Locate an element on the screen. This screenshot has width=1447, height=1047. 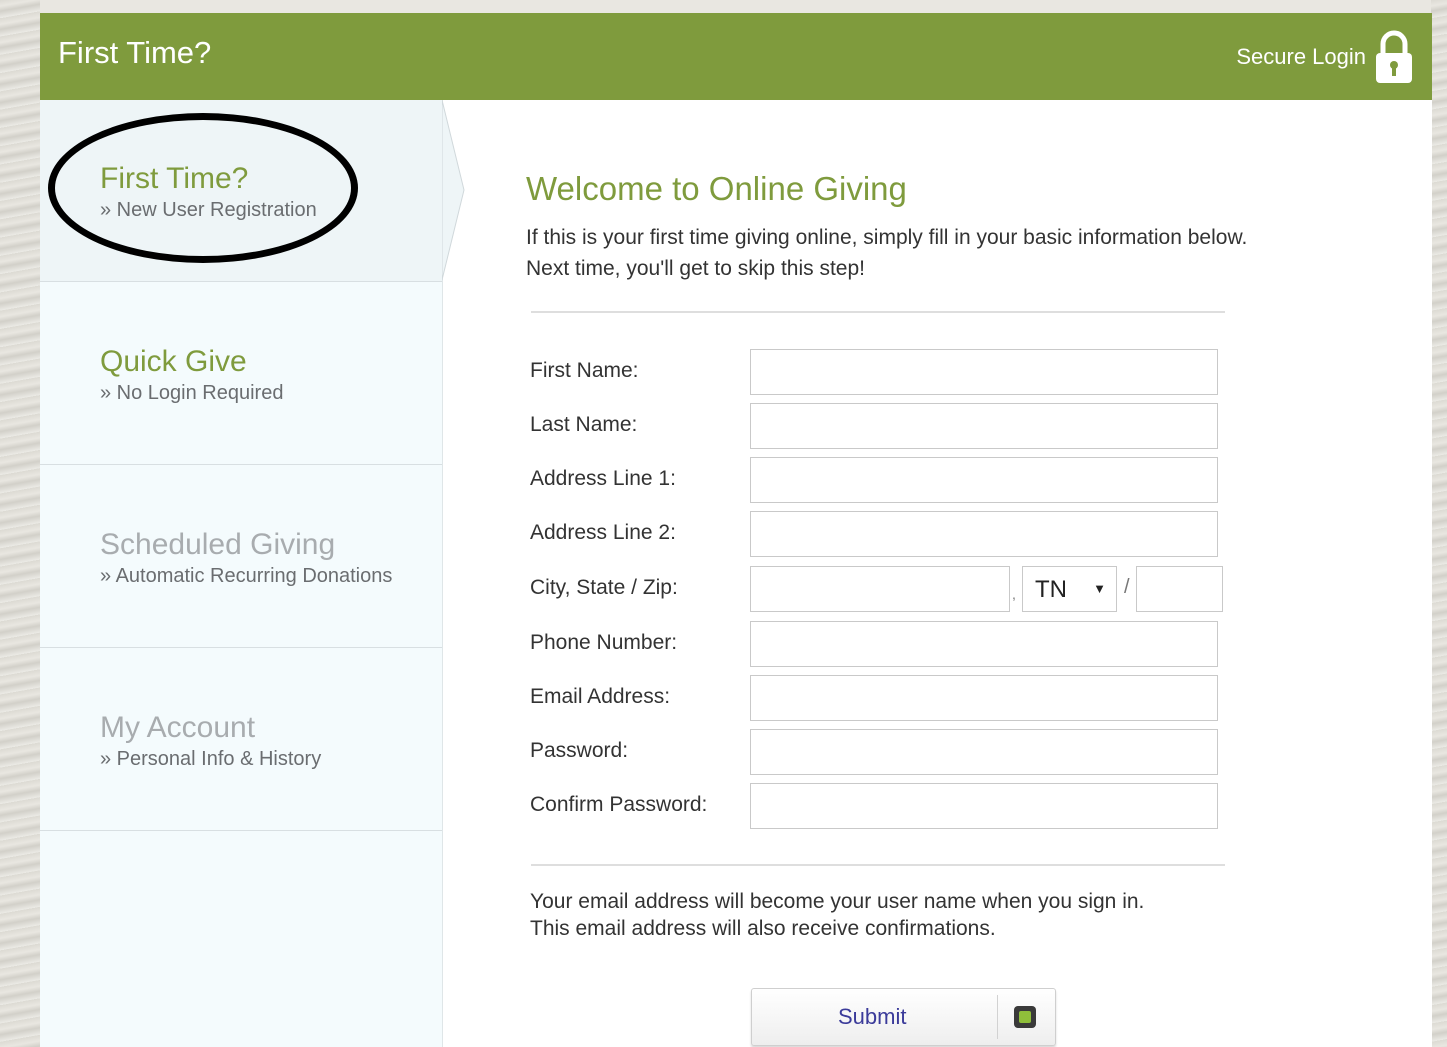
divider-top is located at coordinates (878, 312).